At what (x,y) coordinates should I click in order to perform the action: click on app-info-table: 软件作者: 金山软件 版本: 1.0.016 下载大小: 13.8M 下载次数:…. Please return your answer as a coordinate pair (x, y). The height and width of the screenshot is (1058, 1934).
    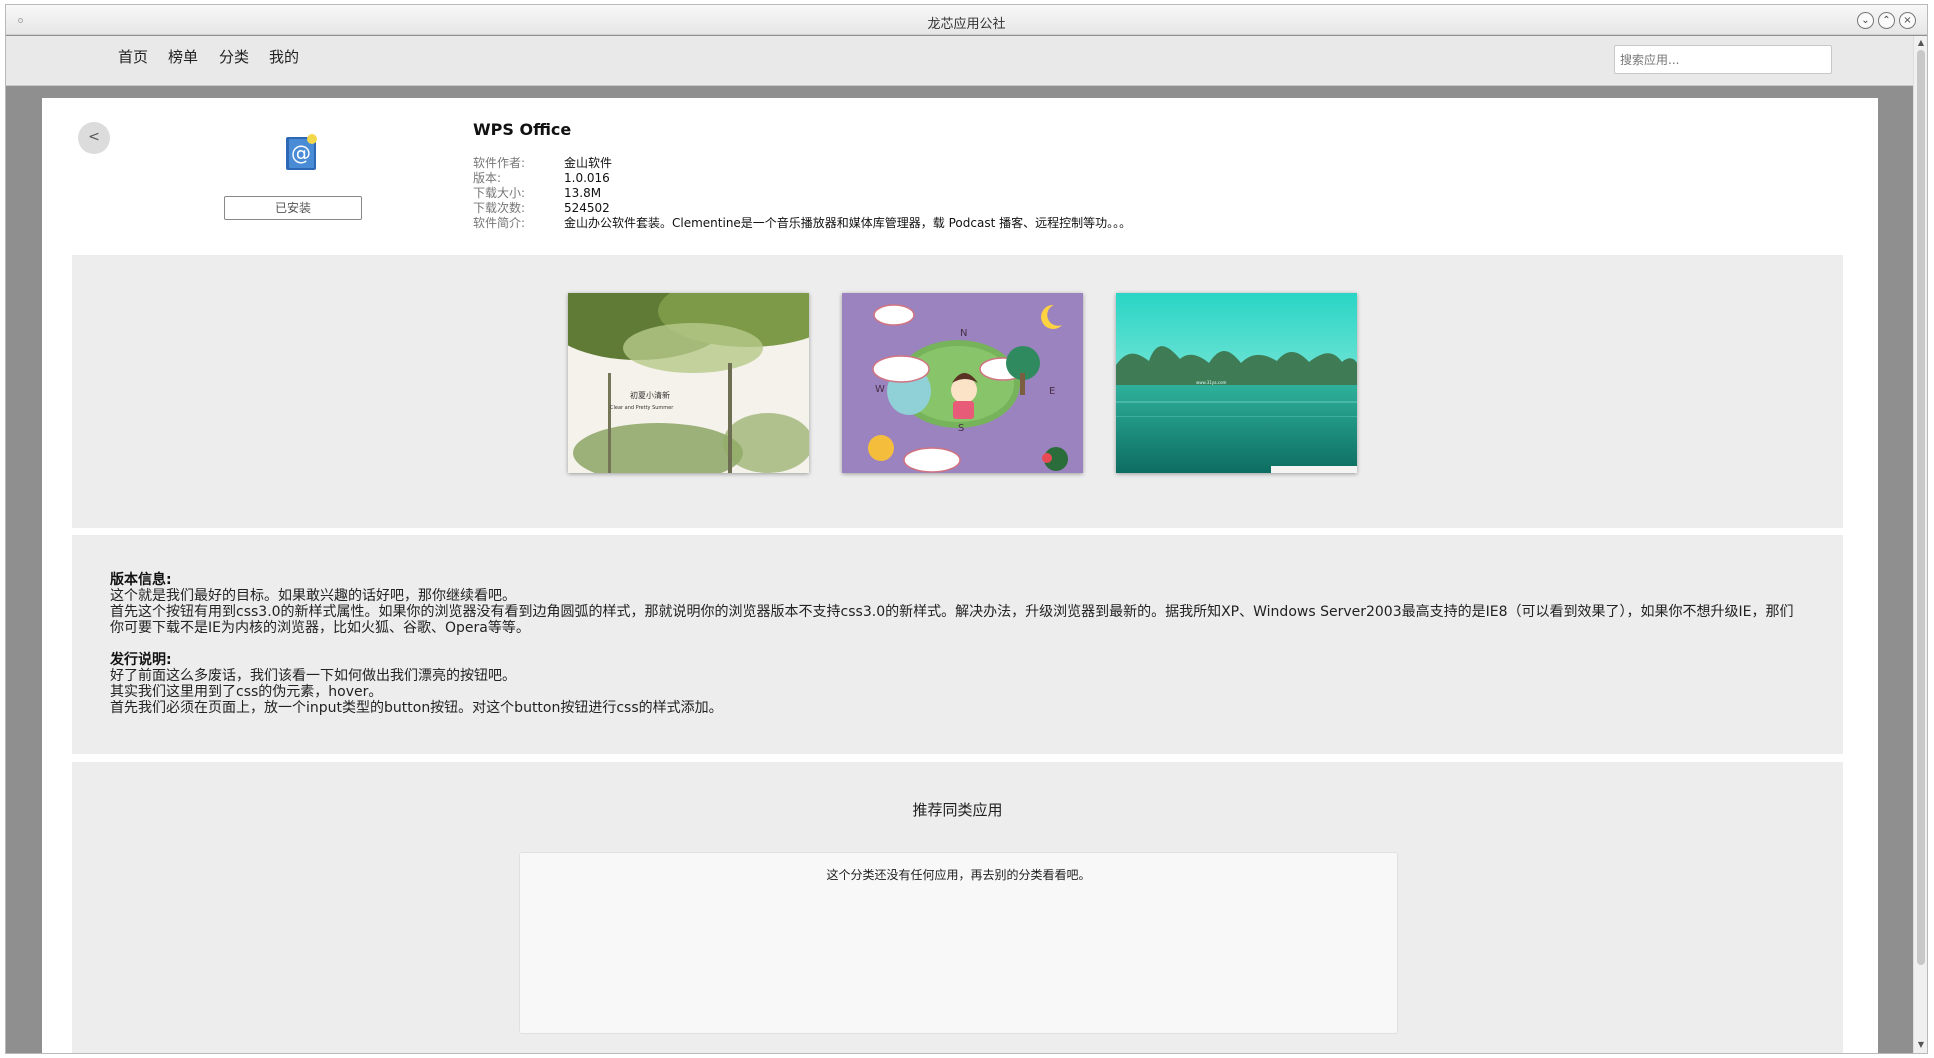
    Looking at the image, I should click on (802, 193).